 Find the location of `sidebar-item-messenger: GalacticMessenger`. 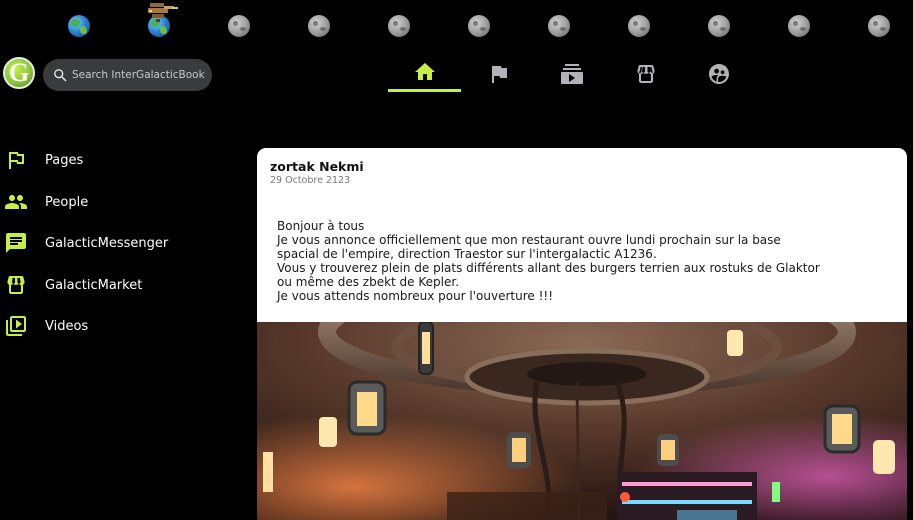

sidebar-item-messenger: GalacticMessenger is located at coordinates (120, 243).